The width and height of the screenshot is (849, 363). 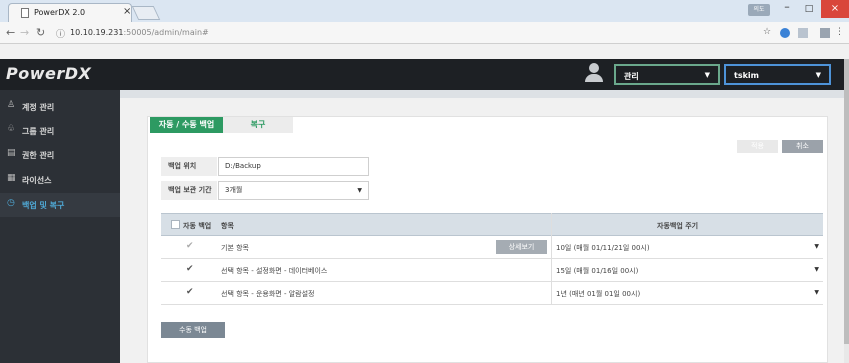 I want to click on user-avatar-icon, so click(x=594, y=73).